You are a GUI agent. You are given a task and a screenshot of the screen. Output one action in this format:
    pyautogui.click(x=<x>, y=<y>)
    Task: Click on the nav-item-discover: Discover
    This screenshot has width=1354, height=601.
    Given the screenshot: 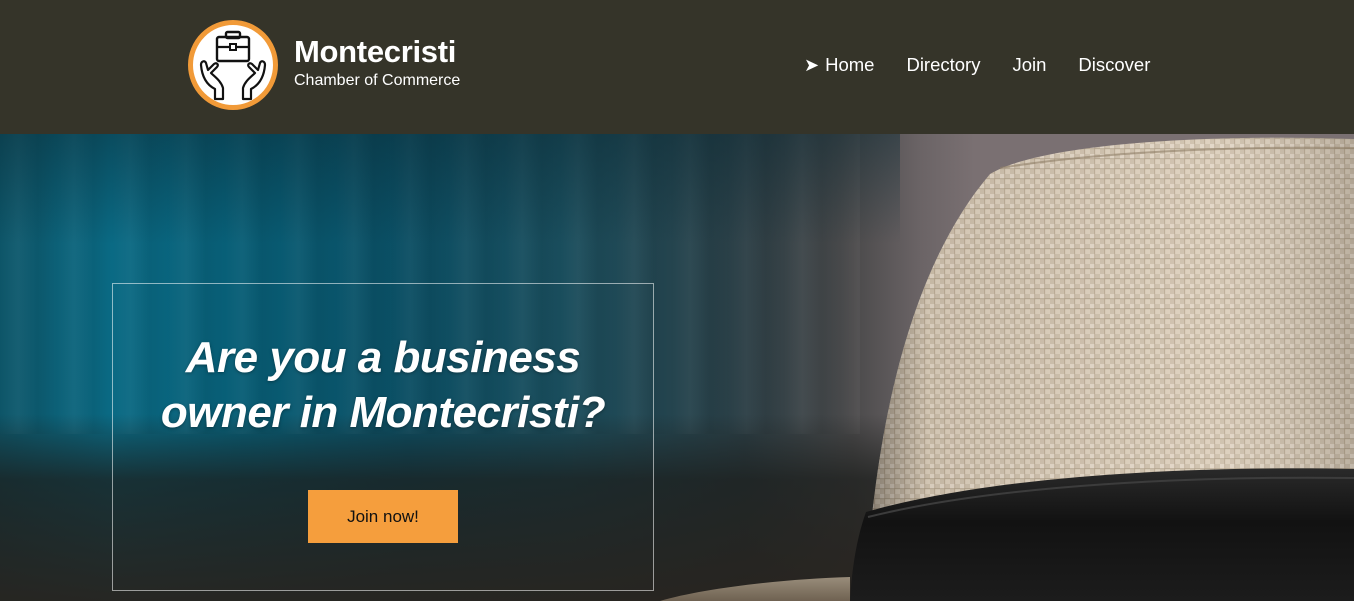 What is the action you would take?
    pyautogui.click(x=1114, y=65)
    